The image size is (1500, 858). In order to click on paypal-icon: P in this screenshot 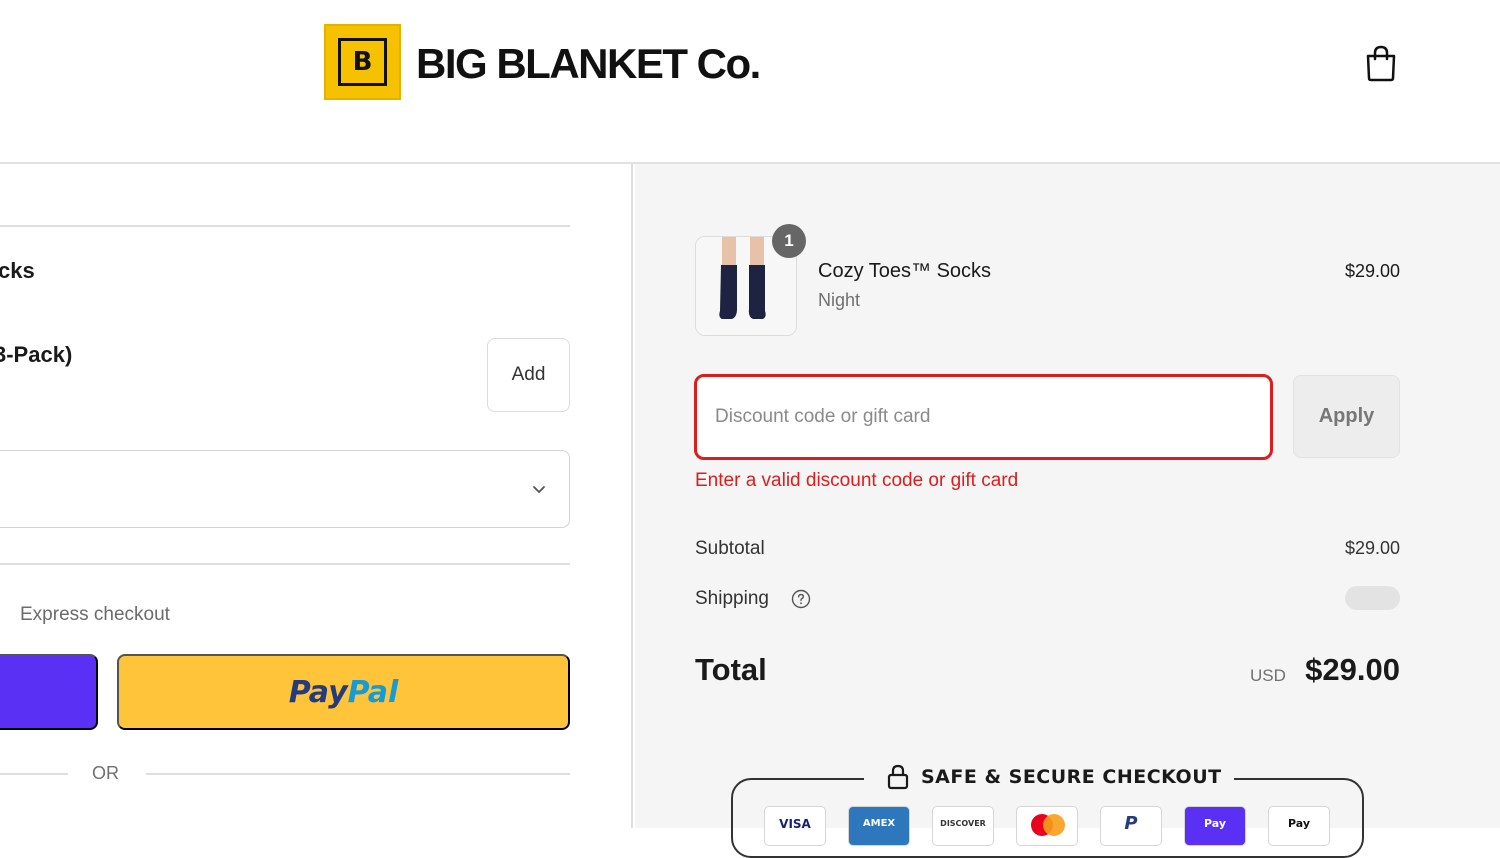, I will do `click(1131, 826)`.